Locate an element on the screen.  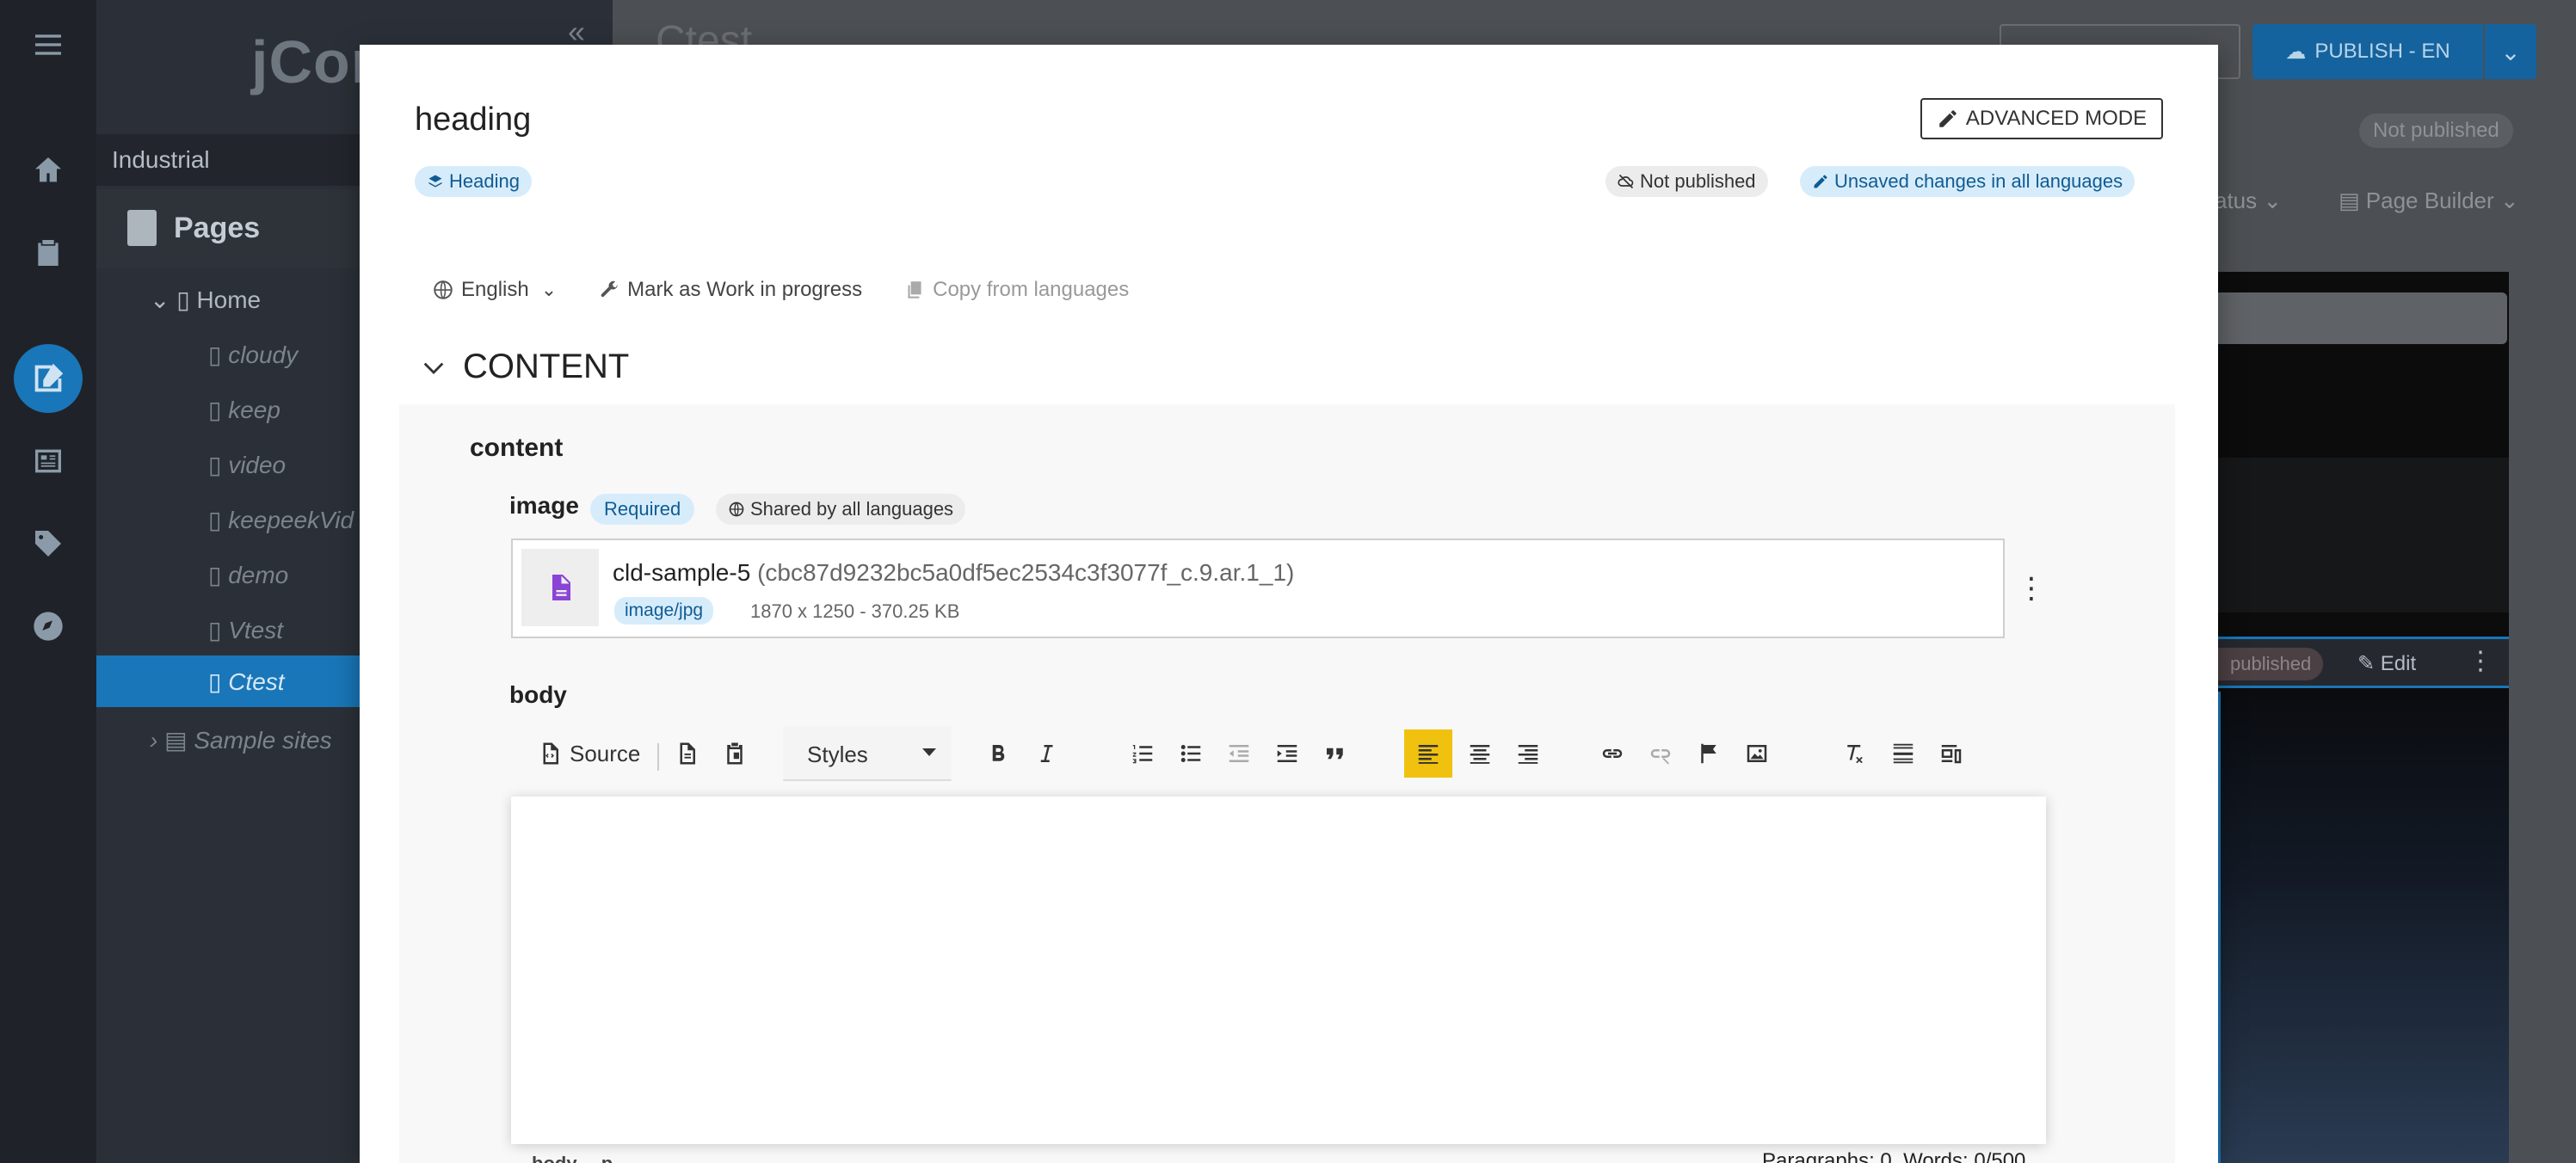
horizontal-line-button is located at coordinates (1903, 753).